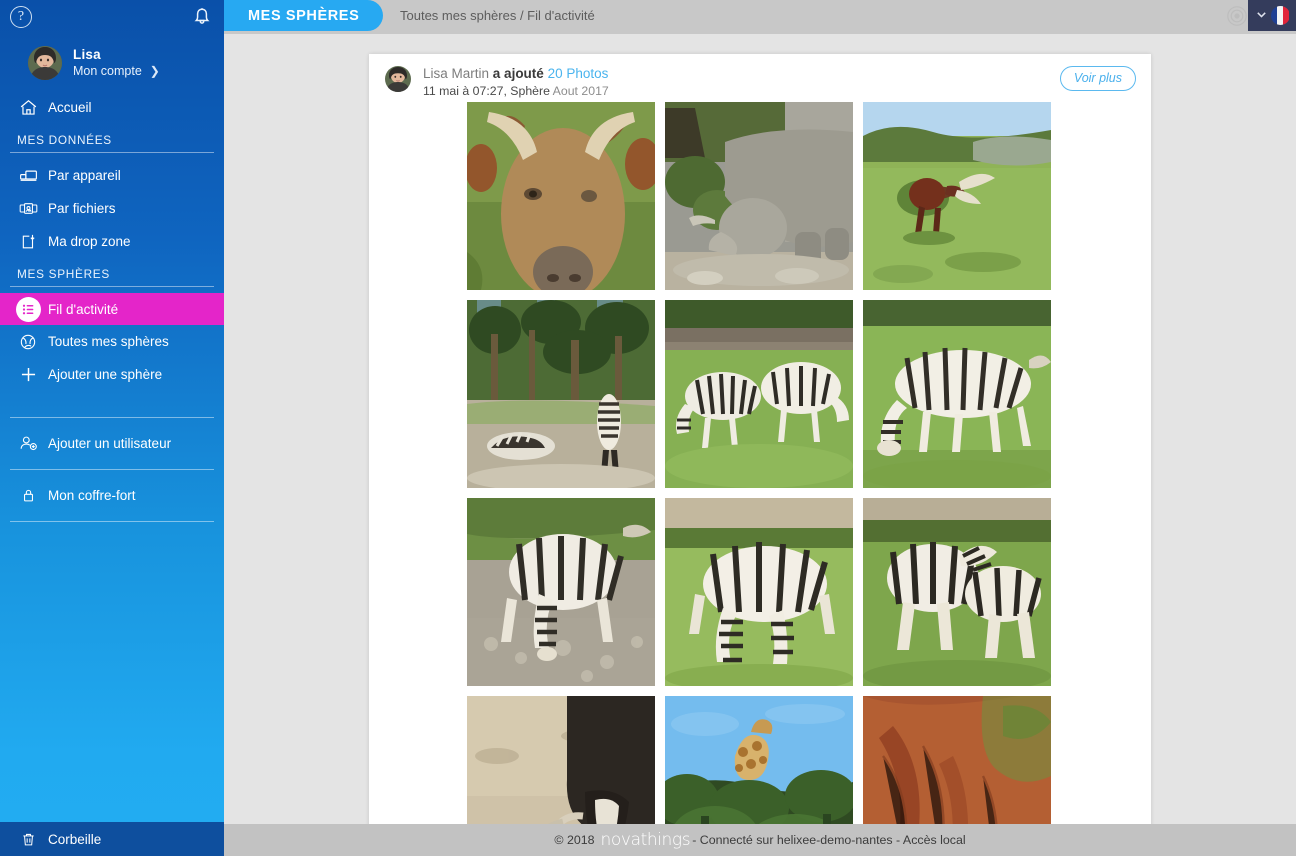 The width and height of the screenshot is (1296, 856). What do you see at coordinates (84, 175) in the screenshot?
I see `sidebar-item-label: Par appareil` at bounding box center [84, 175].